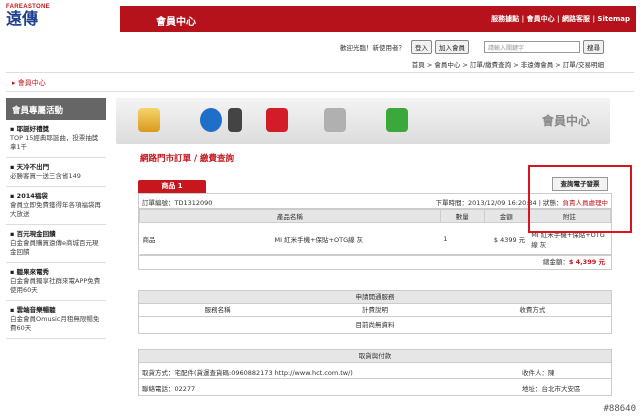 Image resolution: width=640 pixels, height=418 pixels. I want to click on section-title: 網路門市訂單 / 繳費查詢, so click(187, 159).